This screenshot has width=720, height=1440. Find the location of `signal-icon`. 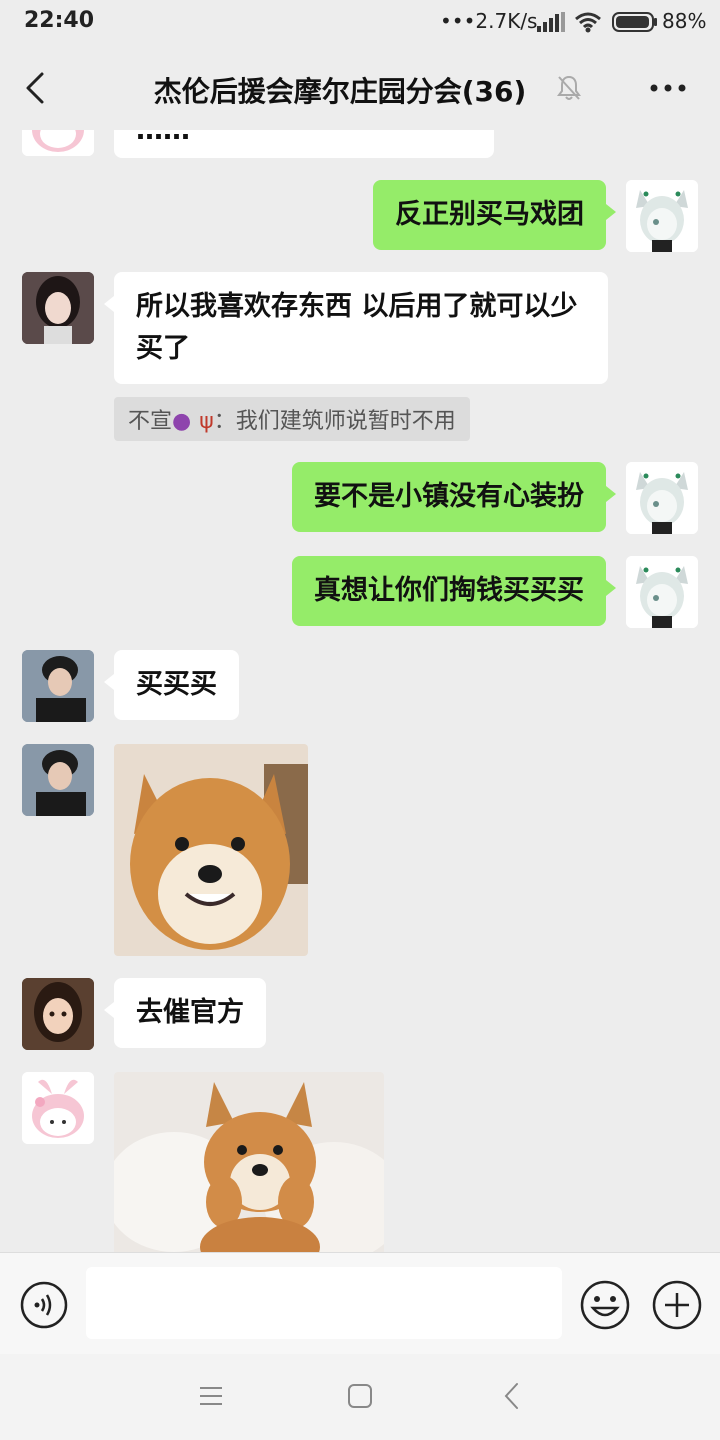

signal-icon is located at coordinates (551, 22).